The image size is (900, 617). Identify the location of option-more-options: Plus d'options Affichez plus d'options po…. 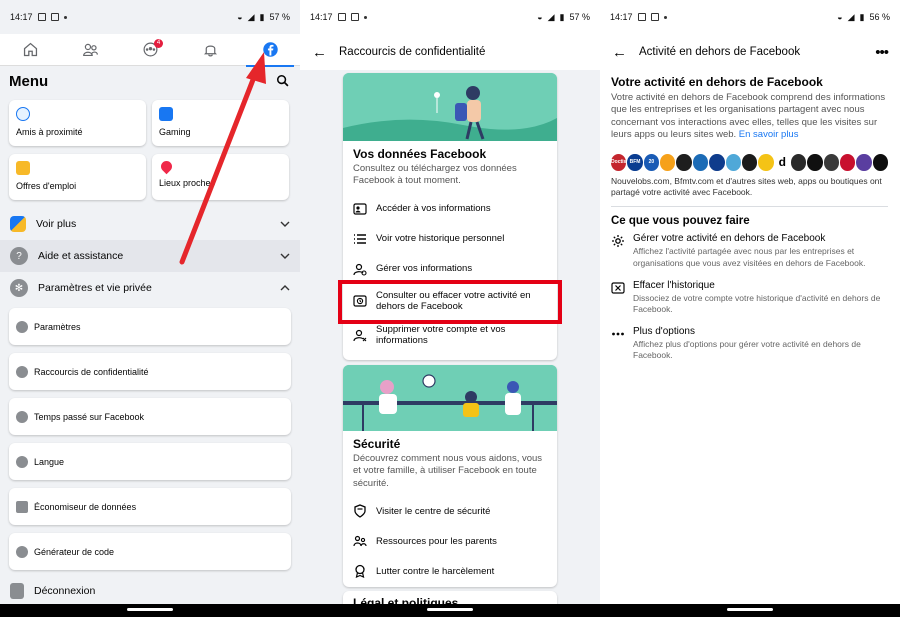
(749, 343).